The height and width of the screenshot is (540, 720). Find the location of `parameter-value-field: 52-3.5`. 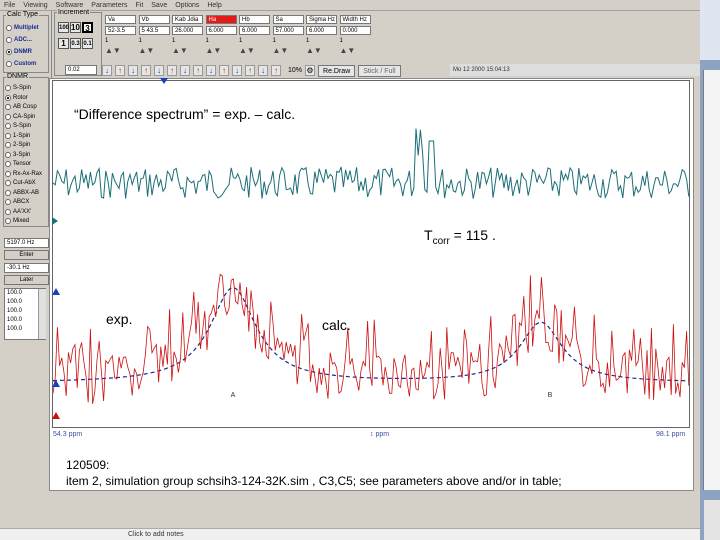

parameter-value-field: 52-3.5 is located at coordinates (120, 30).